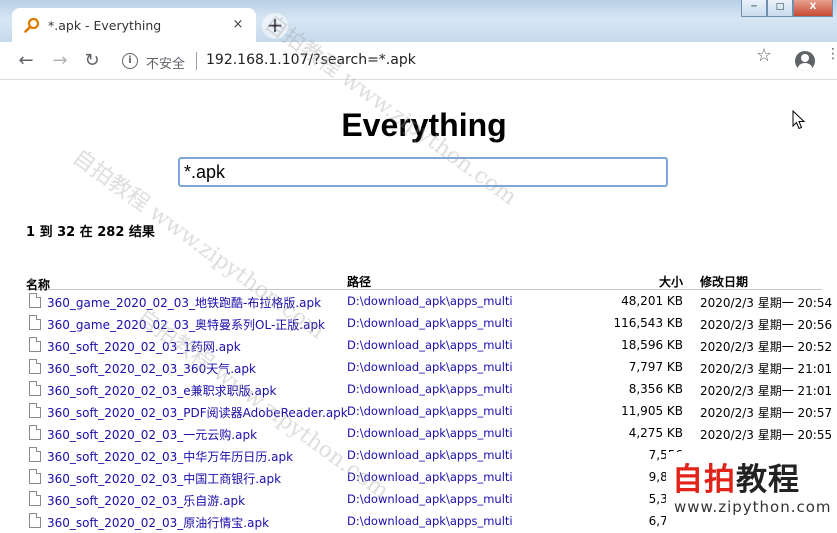  I want to click on reload-icon: ↻, so click(92, 61).